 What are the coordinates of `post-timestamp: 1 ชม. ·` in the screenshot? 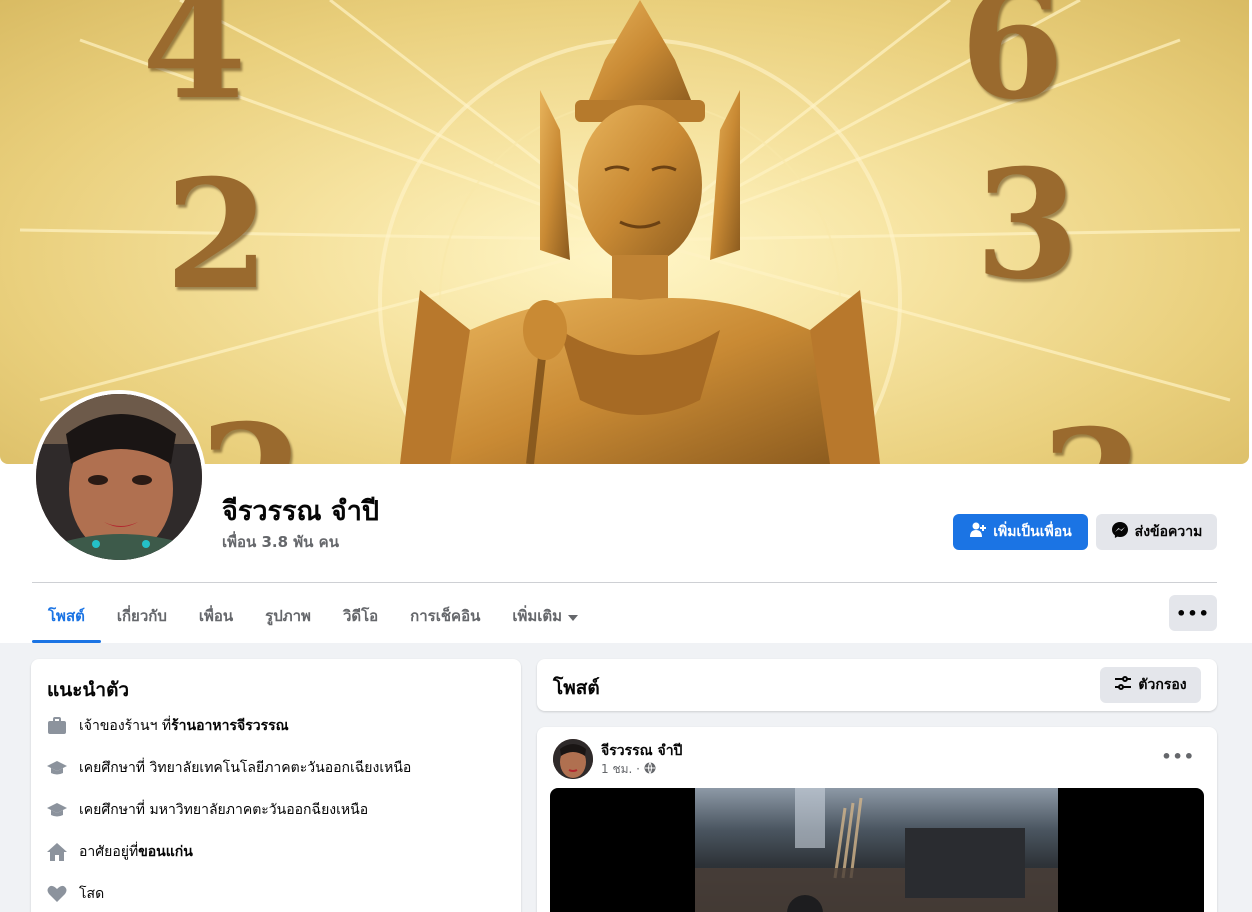 It's located at (620, 769).